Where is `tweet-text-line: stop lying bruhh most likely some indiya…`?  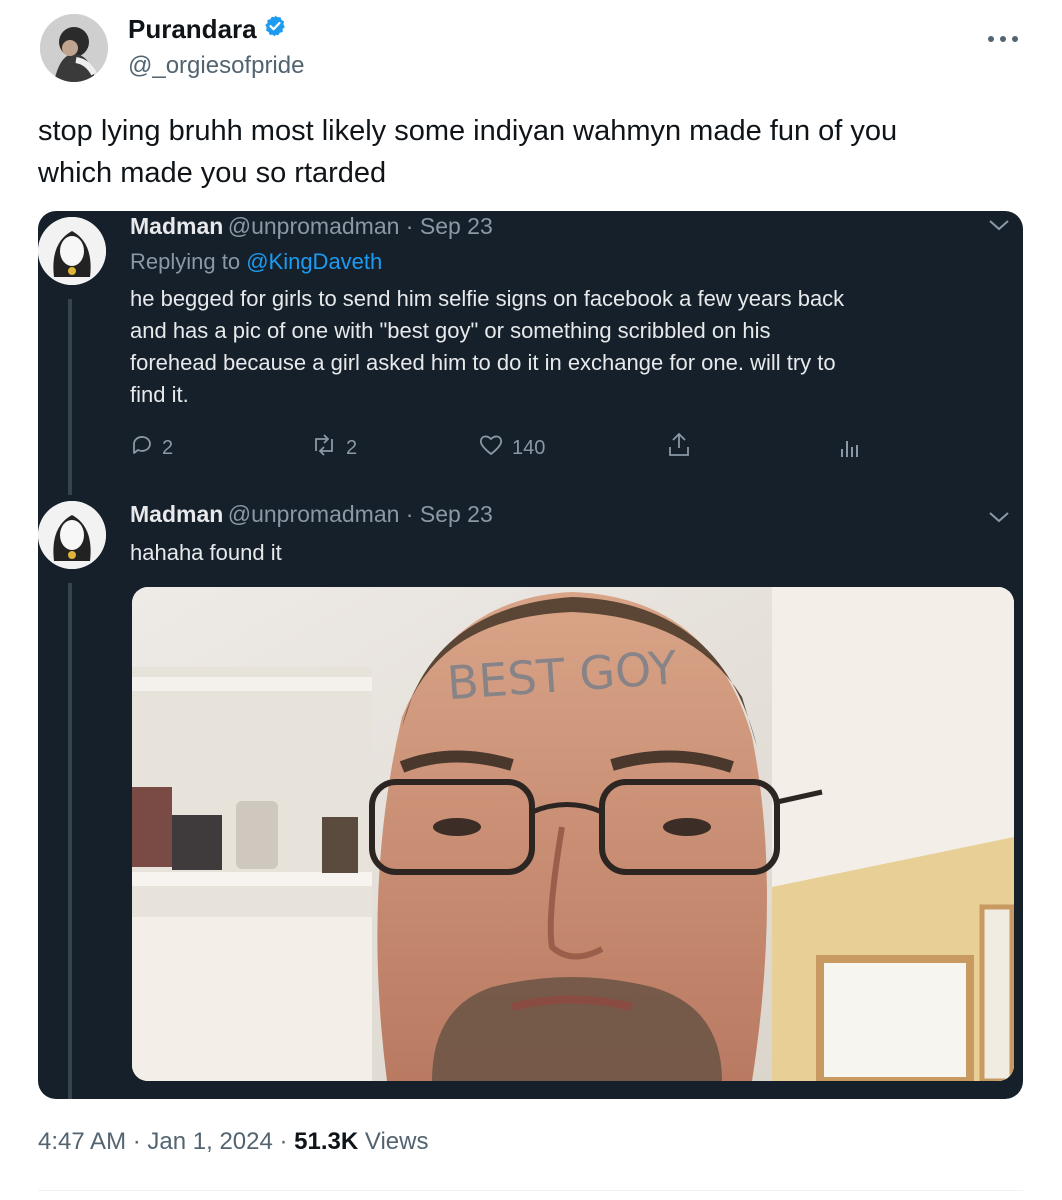
tweet-text-line: stop lying bruhh most likely some indiya… is located at coordinates (468, 131).